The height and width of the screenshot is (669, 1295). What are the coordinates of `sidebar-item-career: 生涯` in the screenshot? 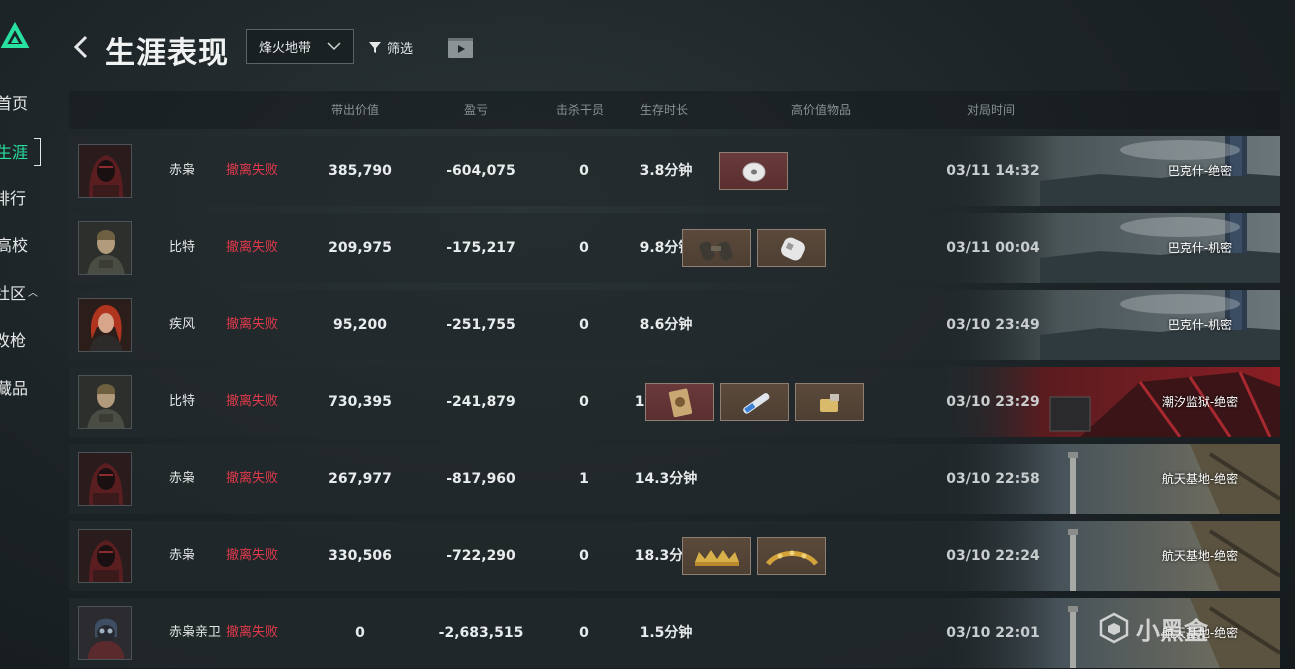 It's located at (14, 153).